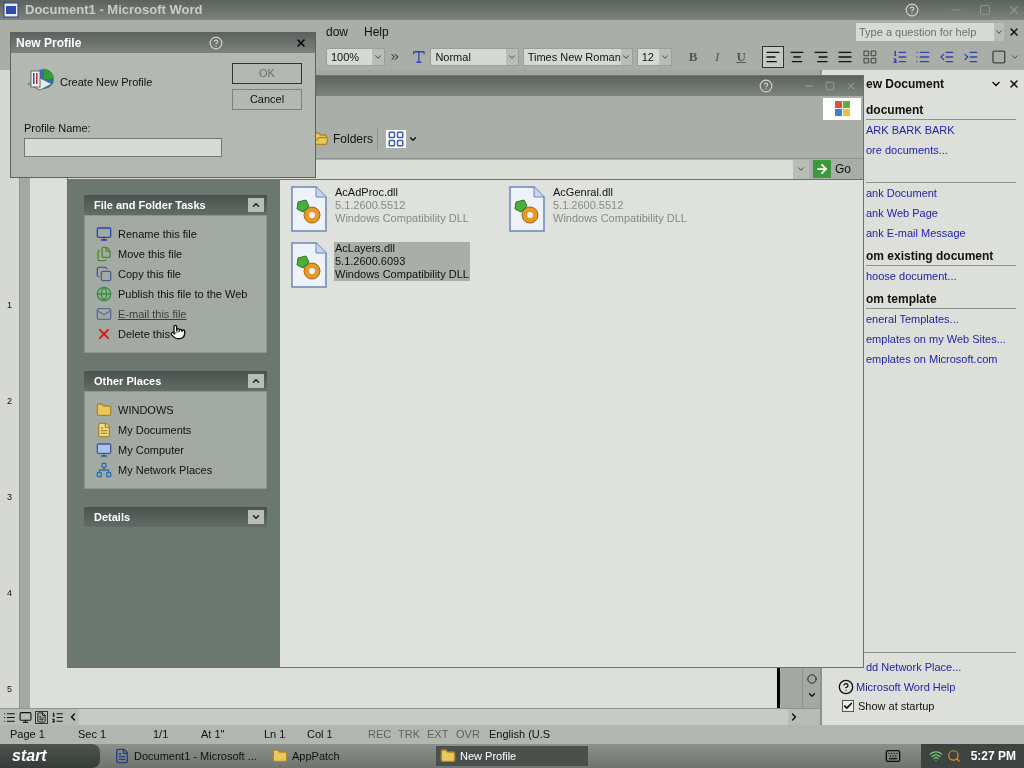 The height and width of the screenshot is (768, 1024). I want to click on help-search-field: Type a question for help, so click(930, 32).